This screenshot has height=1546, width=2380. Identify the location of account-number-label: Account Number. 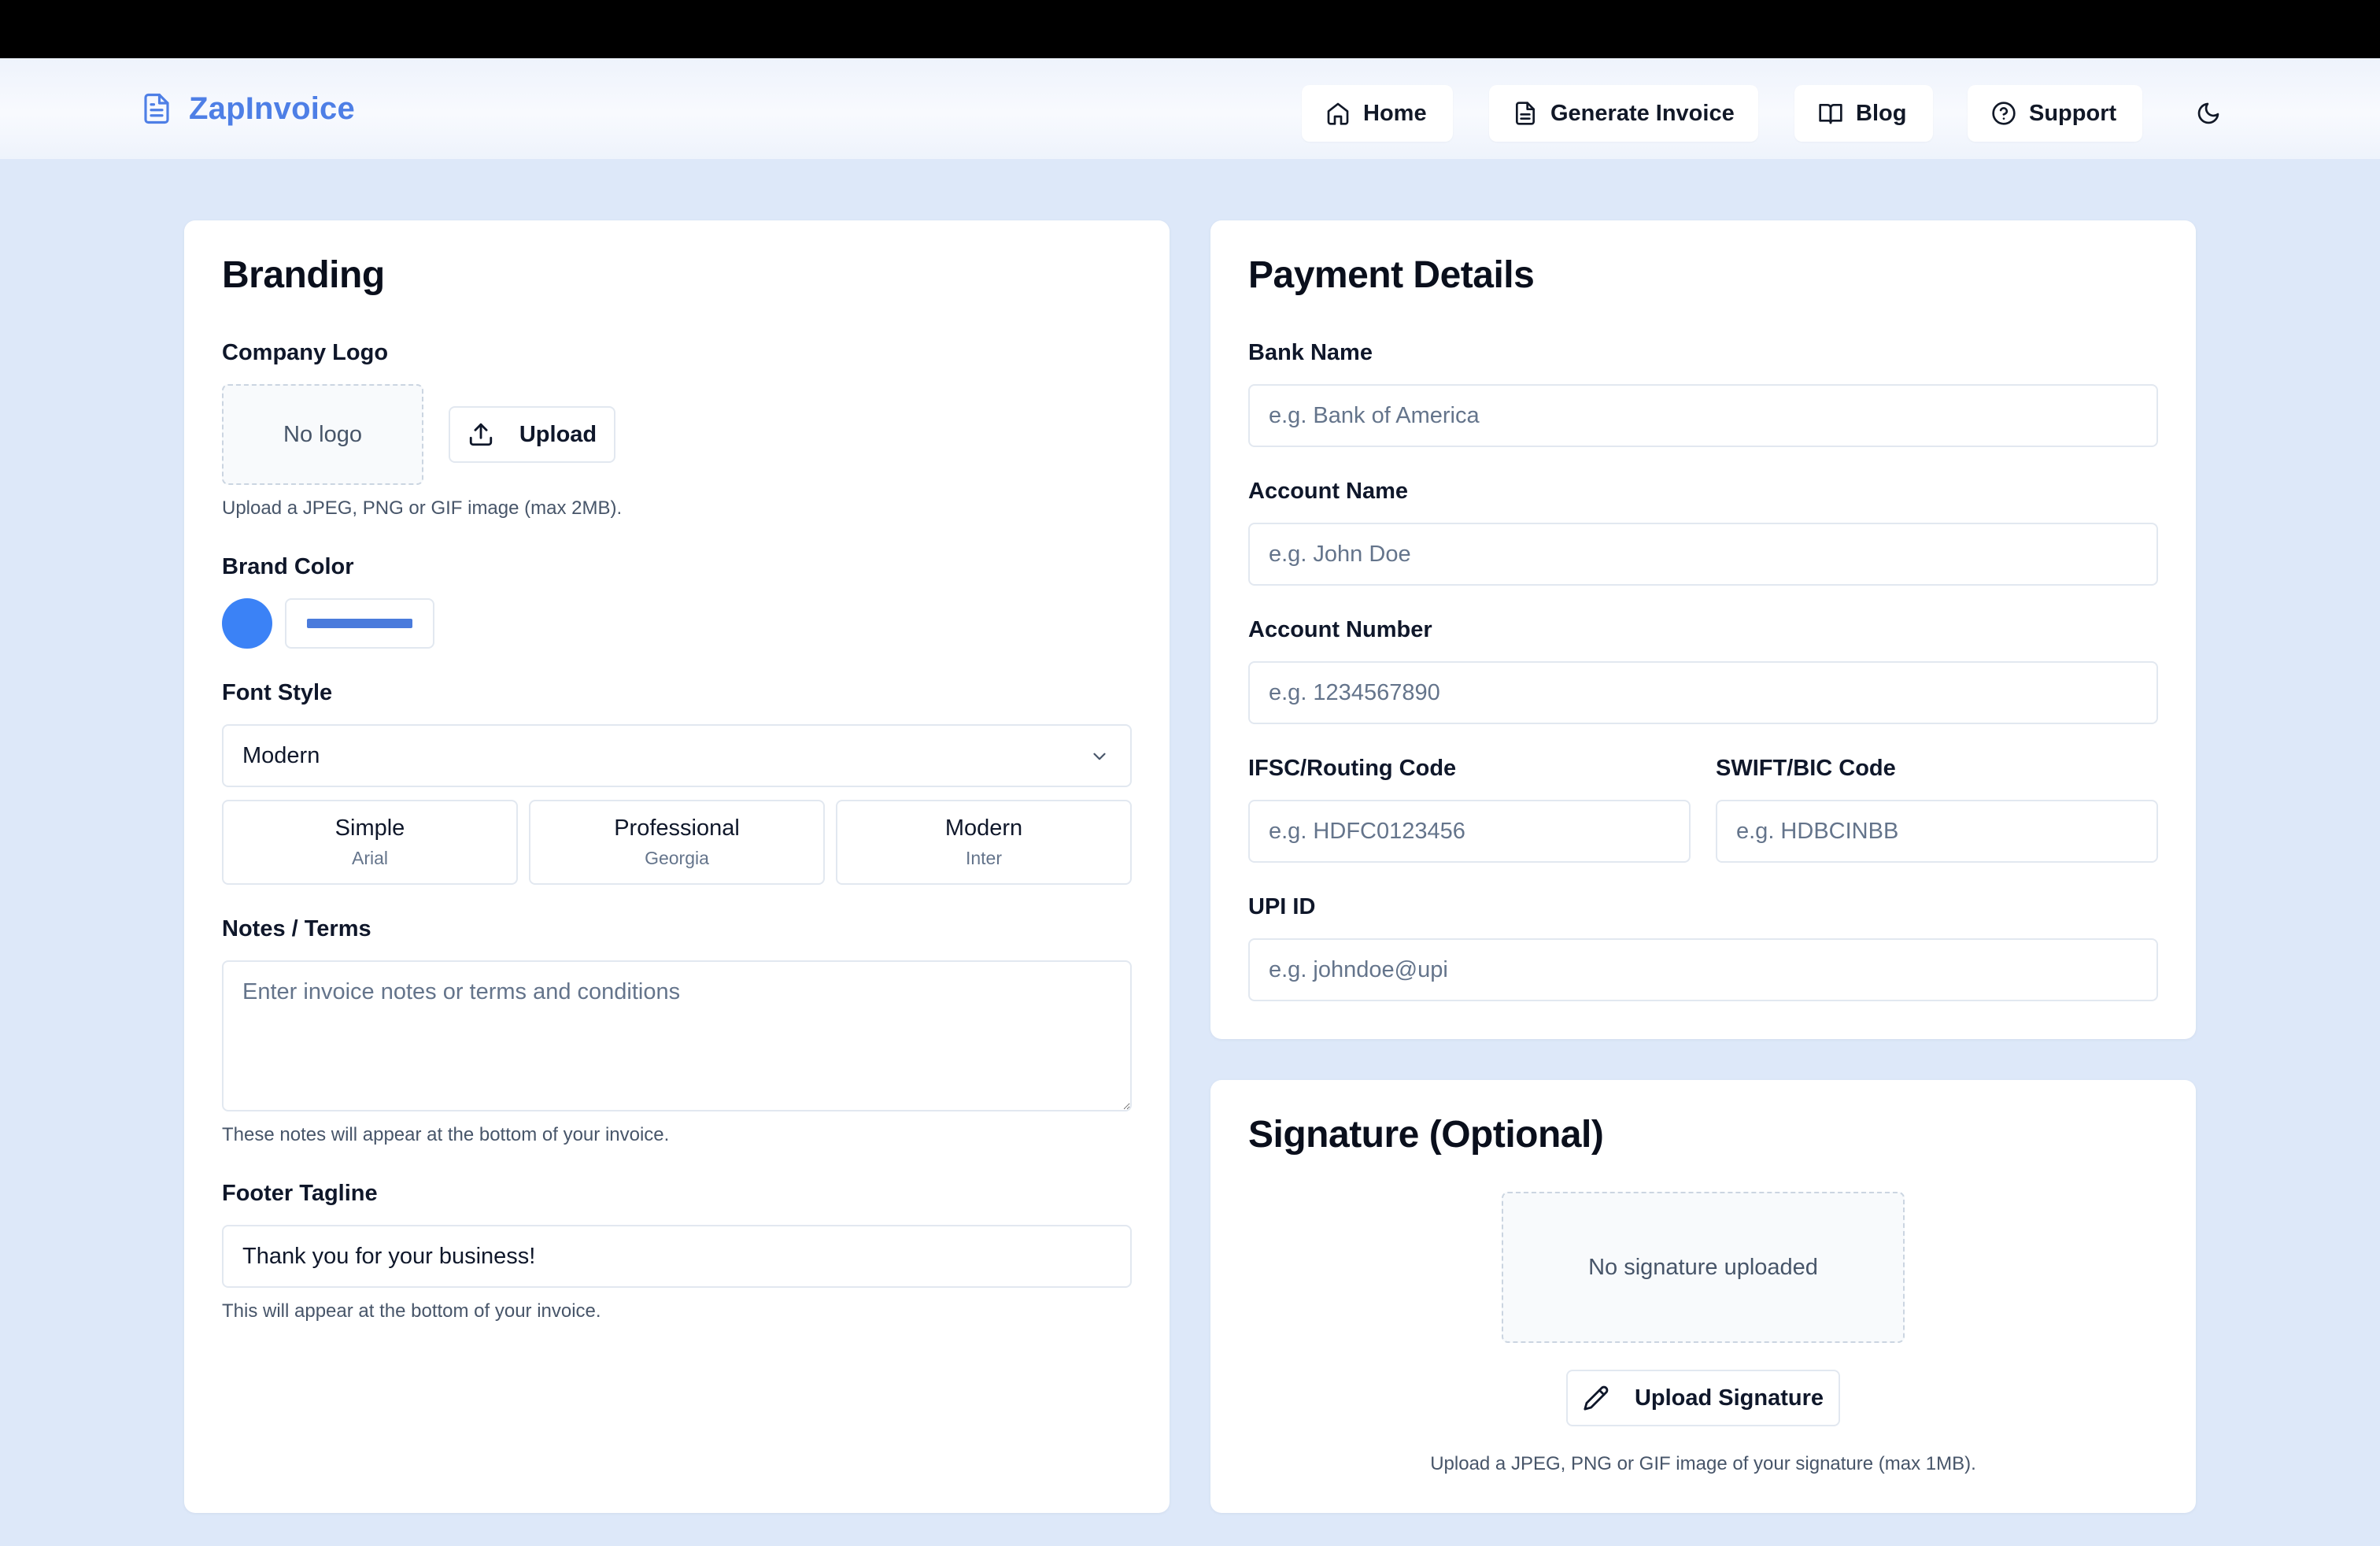
(1340, 629).